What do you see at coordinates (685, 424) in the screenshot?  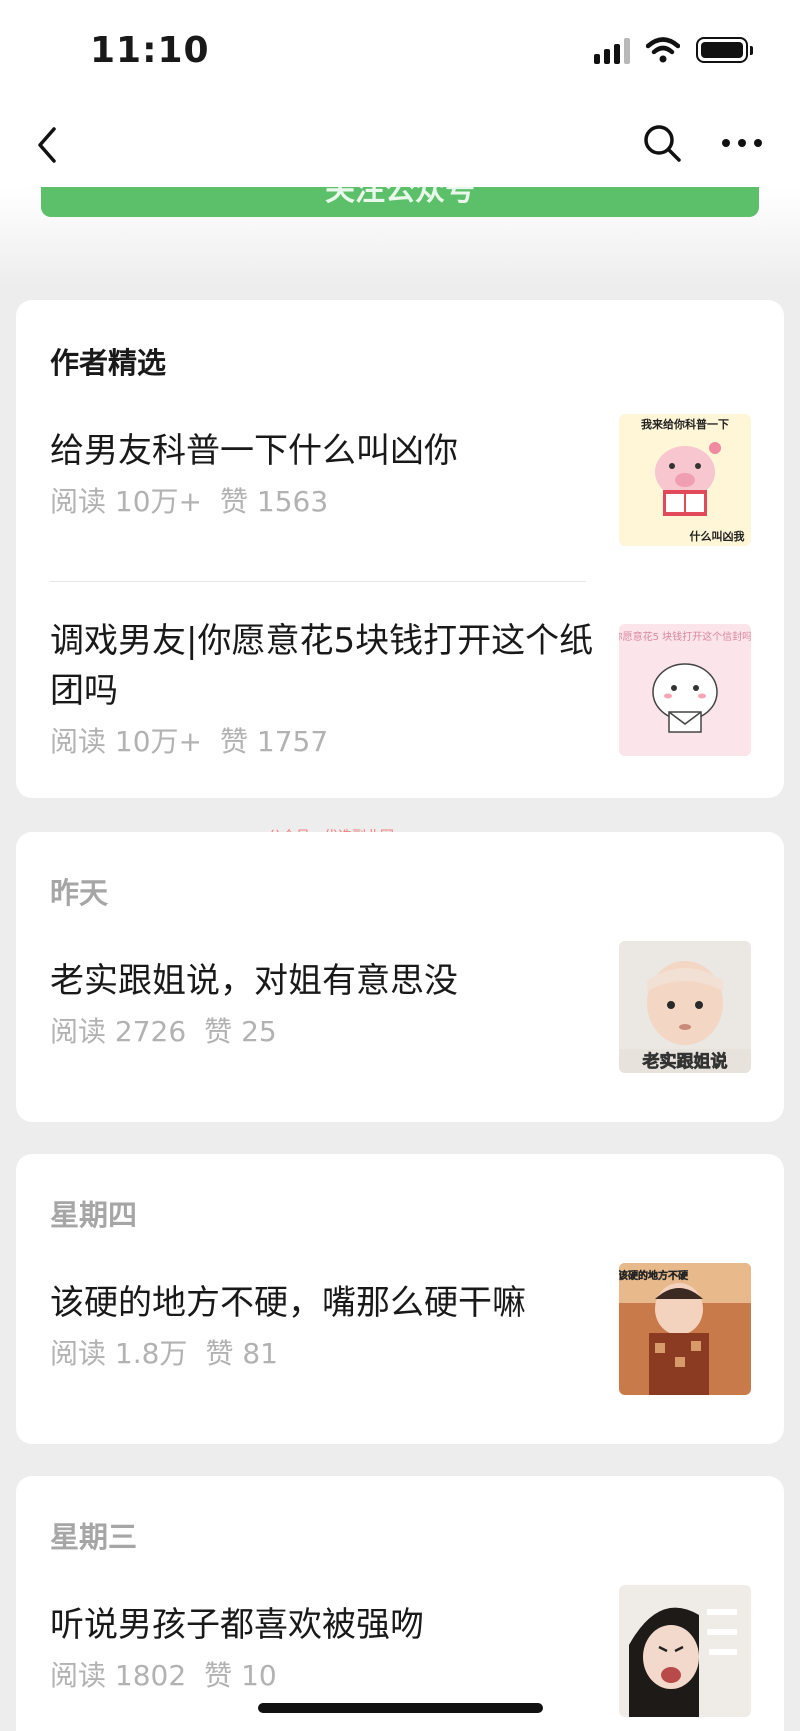 I see `thumb-caption: 我来给你科普一下` at bounding box center [685, 424].